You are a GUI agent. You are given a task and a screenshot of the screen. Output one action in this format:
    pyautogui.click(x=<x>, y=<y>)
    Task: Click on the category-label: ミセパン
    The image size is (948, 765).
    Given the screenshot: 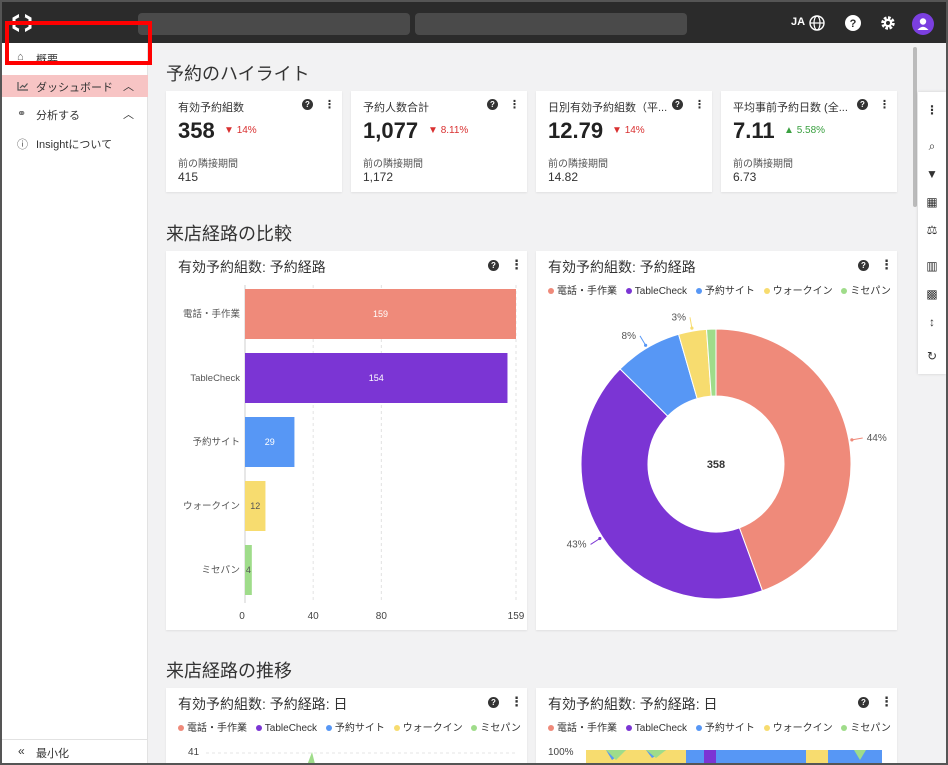 What is the action you would take?
    pyautogui.click(x=221, y=570)
    